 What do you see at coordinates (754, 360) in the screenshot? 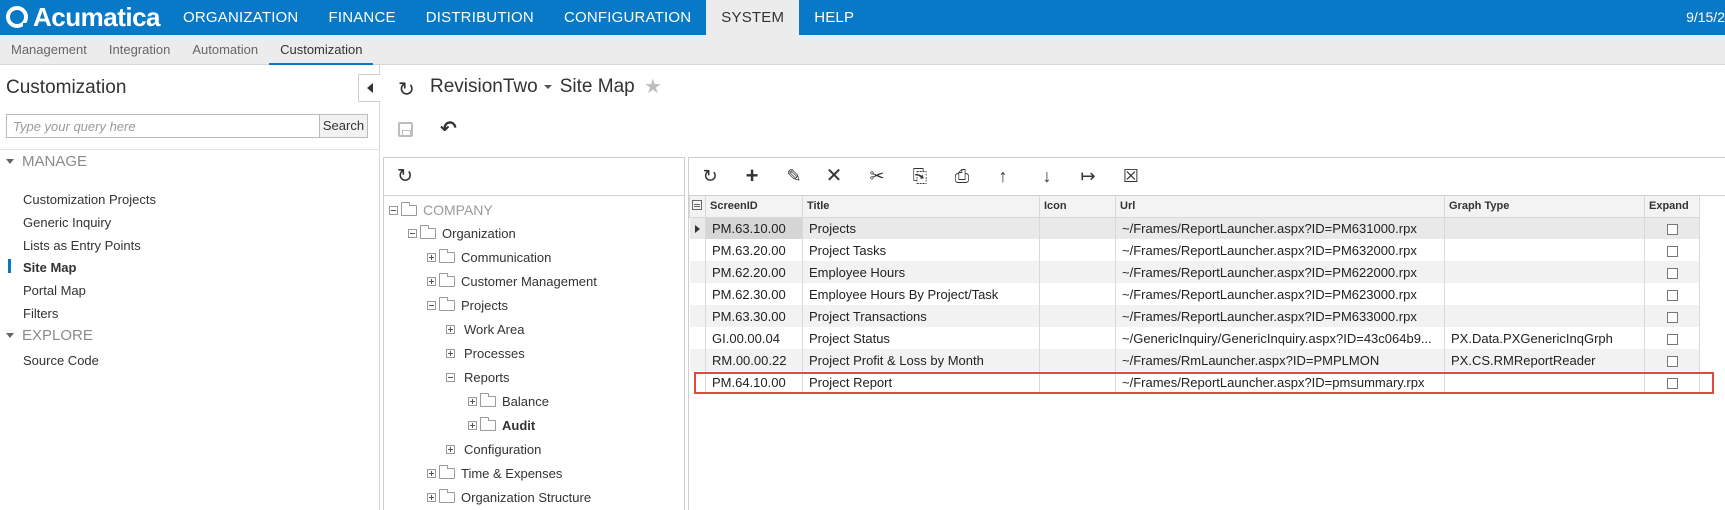
I see `cell-screenid: RM.00.00.22` at bounding box center [754, 360].